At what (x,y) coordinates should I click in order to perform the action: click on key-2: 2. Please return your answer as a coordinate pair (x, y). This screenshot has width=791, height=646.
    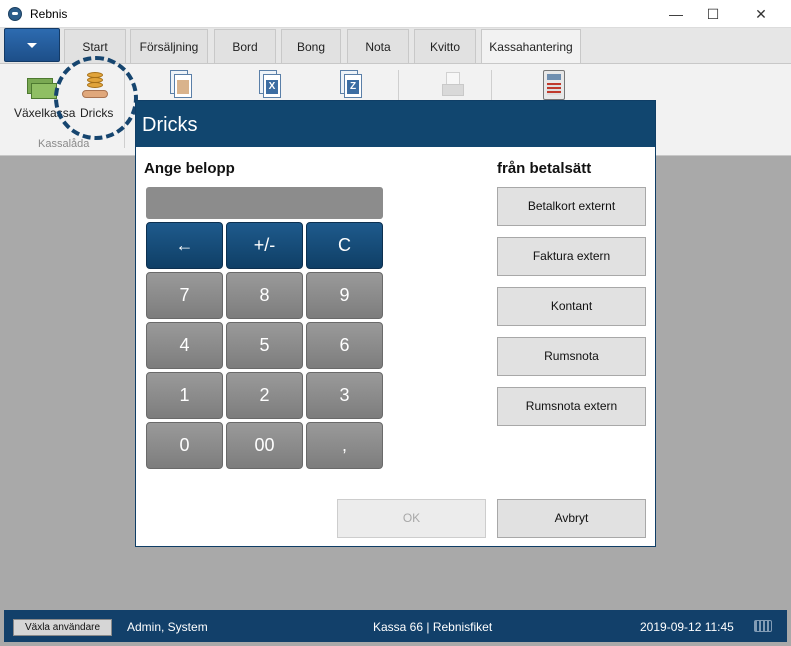
    Looking at the image, I should click on (264, 395).